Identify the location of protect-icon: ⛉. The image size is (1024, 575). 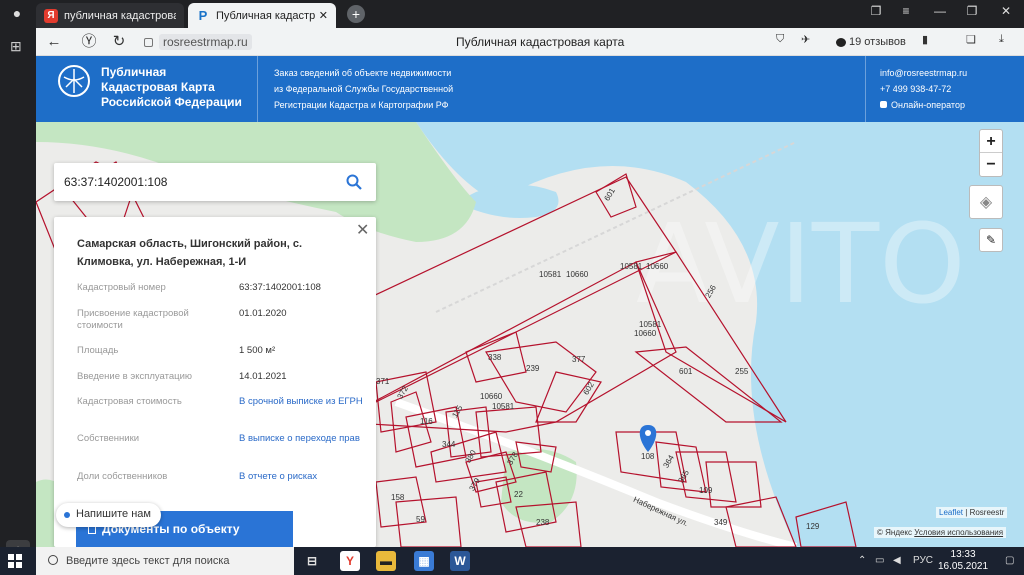
(780, 42).